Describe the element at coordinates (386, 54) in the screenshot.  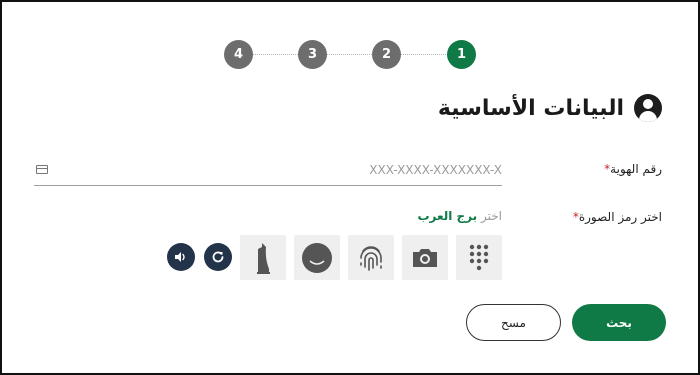
I see `step-2: 2` at that location.